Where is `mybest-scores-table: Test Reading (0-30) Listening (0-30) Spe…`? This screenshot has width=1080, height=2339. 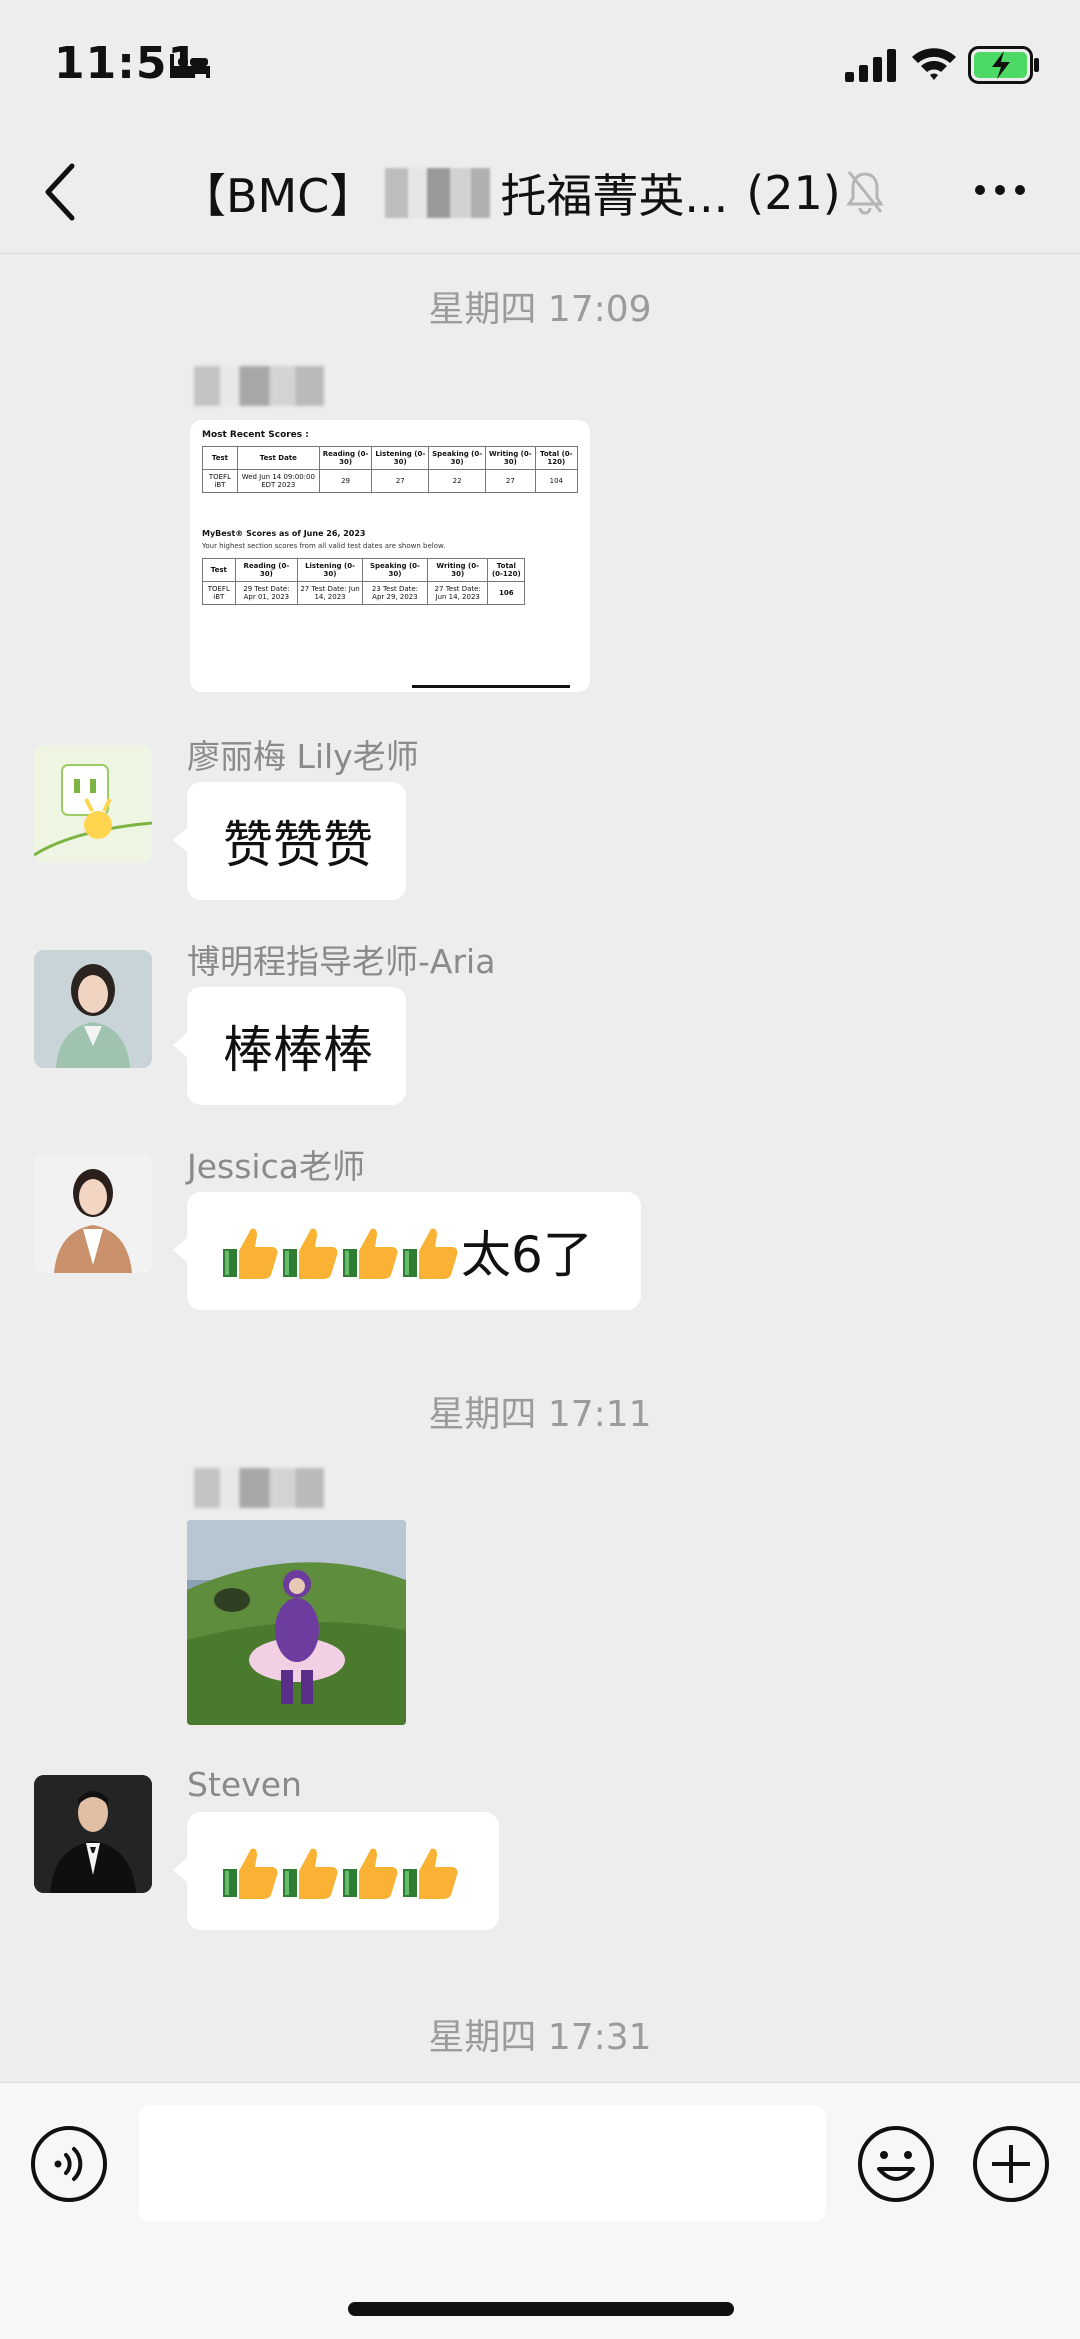 mybest-scores-table: Test Reading (0-30) Listening (0-30) Spe… is located at coordinates (364, 581).